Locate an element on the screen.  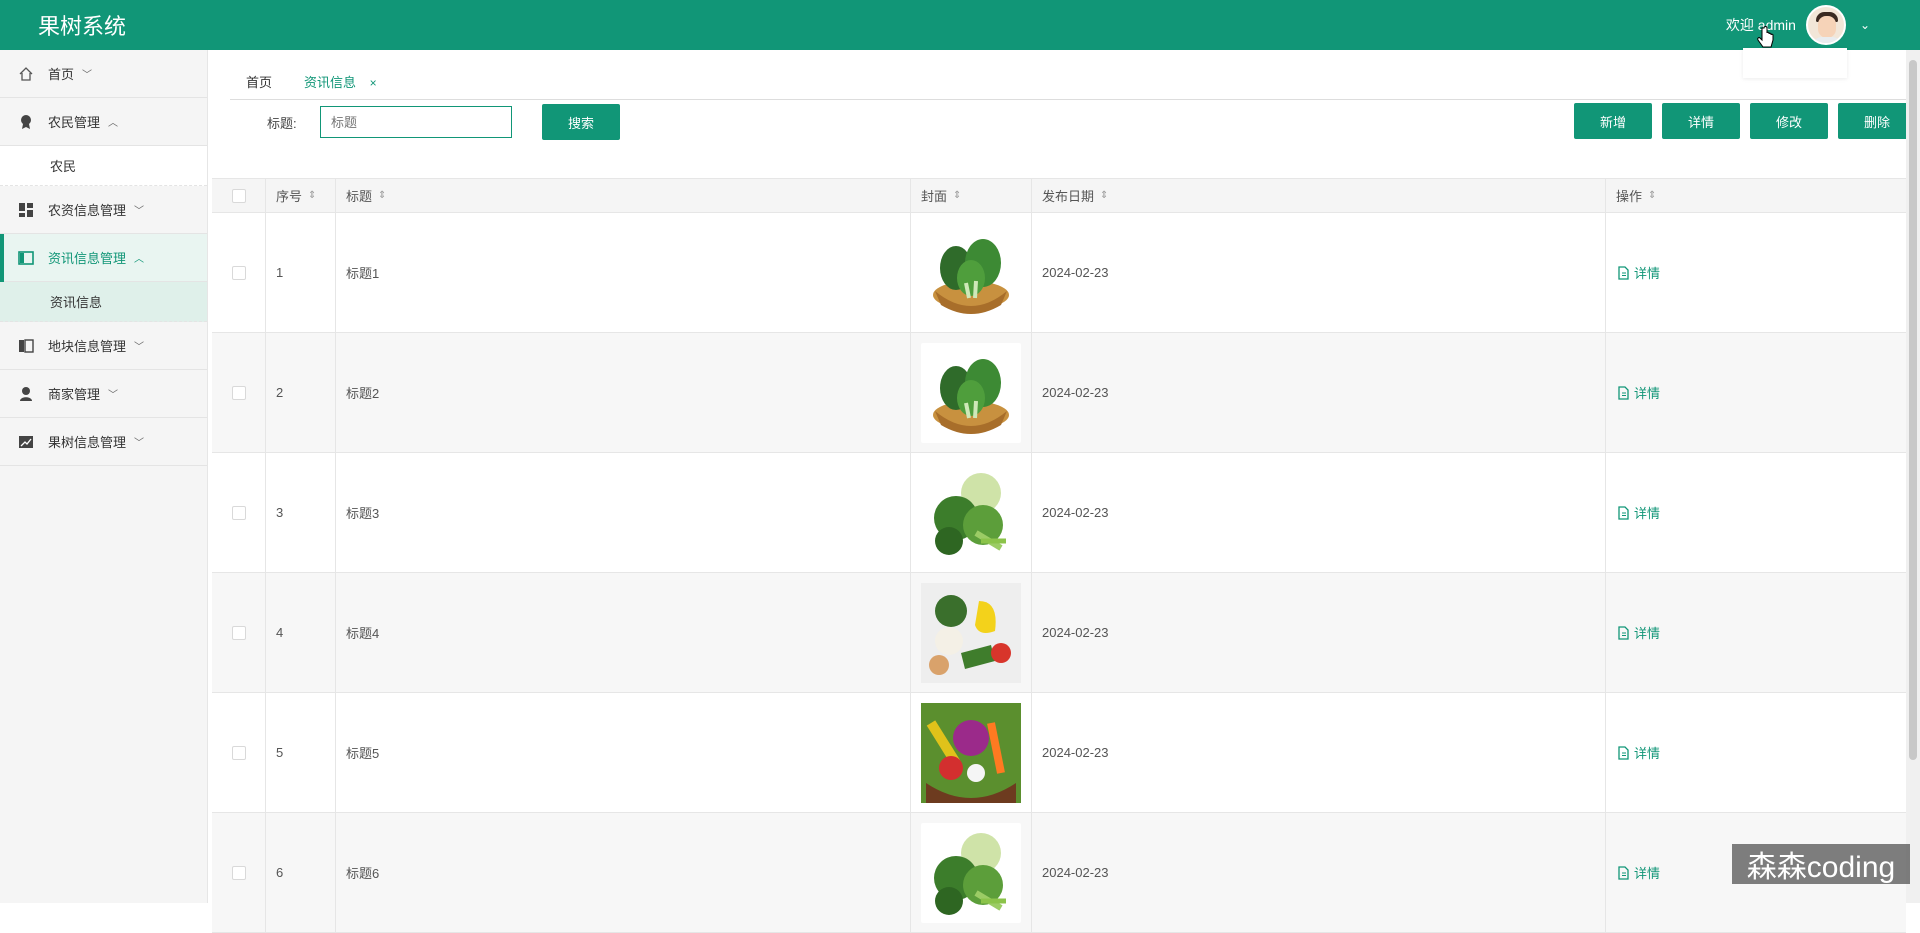
column-header-cover: 封面 ⇕ is located at coordinates (971, 195).